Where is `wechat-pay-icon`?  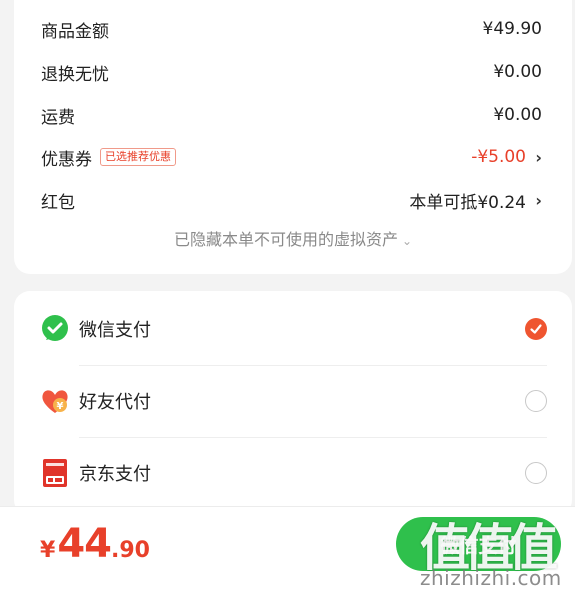
wechat-pay-icon is located at coordinates (55, 329).